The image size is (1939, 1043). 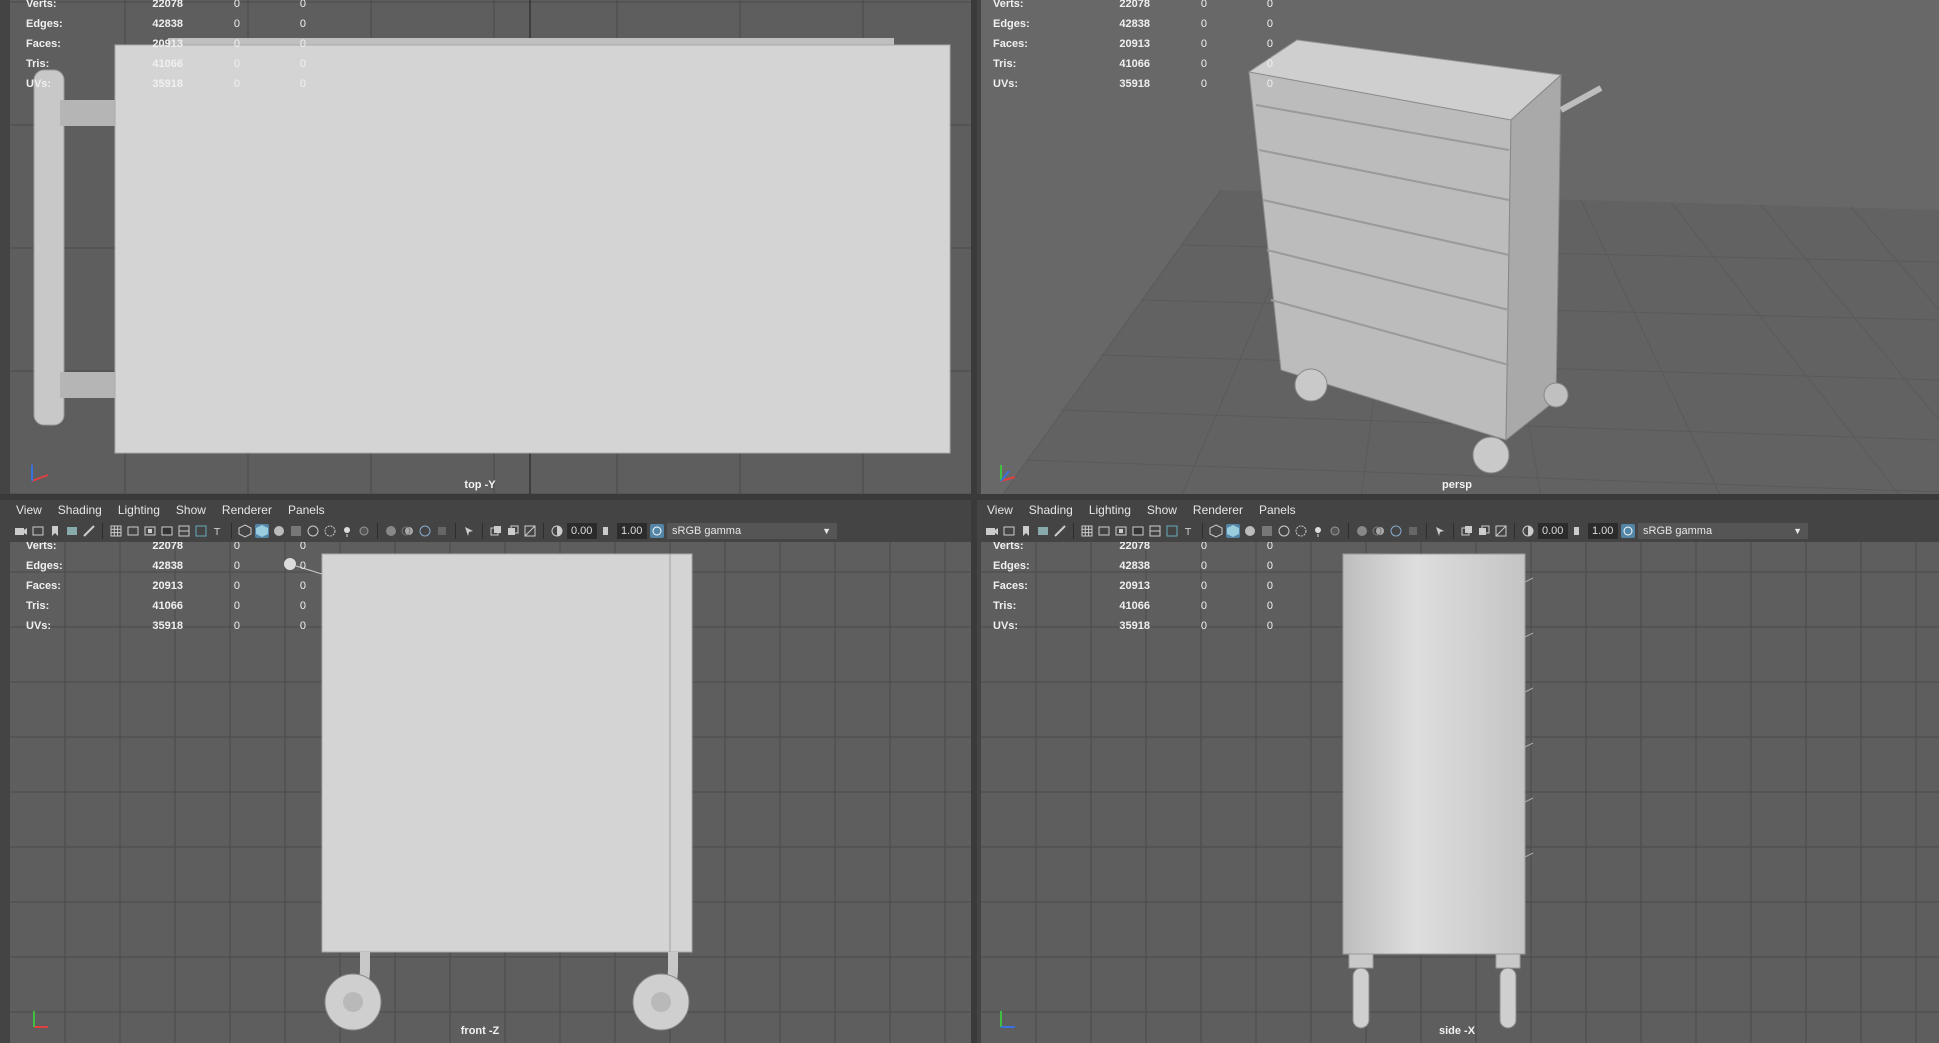 I want to click on hud-row: Faces: 20913 0 0, so click(x=166, y=44).